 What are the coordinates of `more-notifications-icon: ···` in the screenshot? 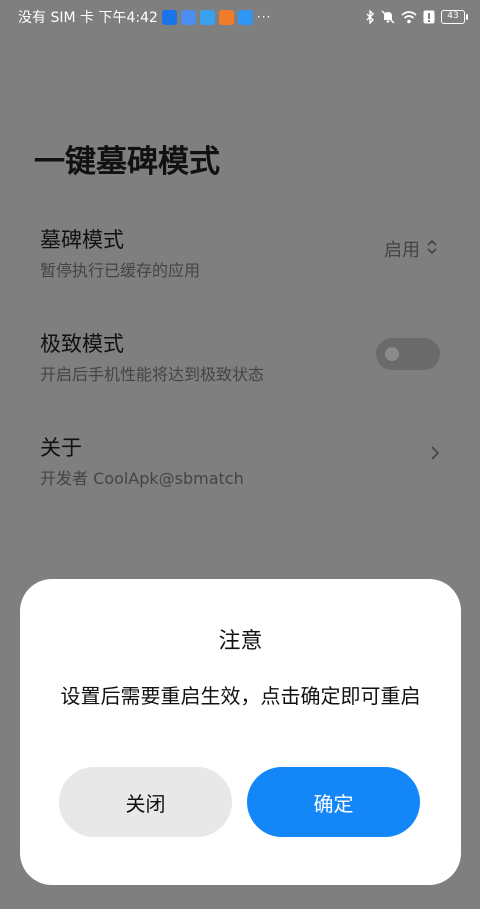 It's located at (264, 17).